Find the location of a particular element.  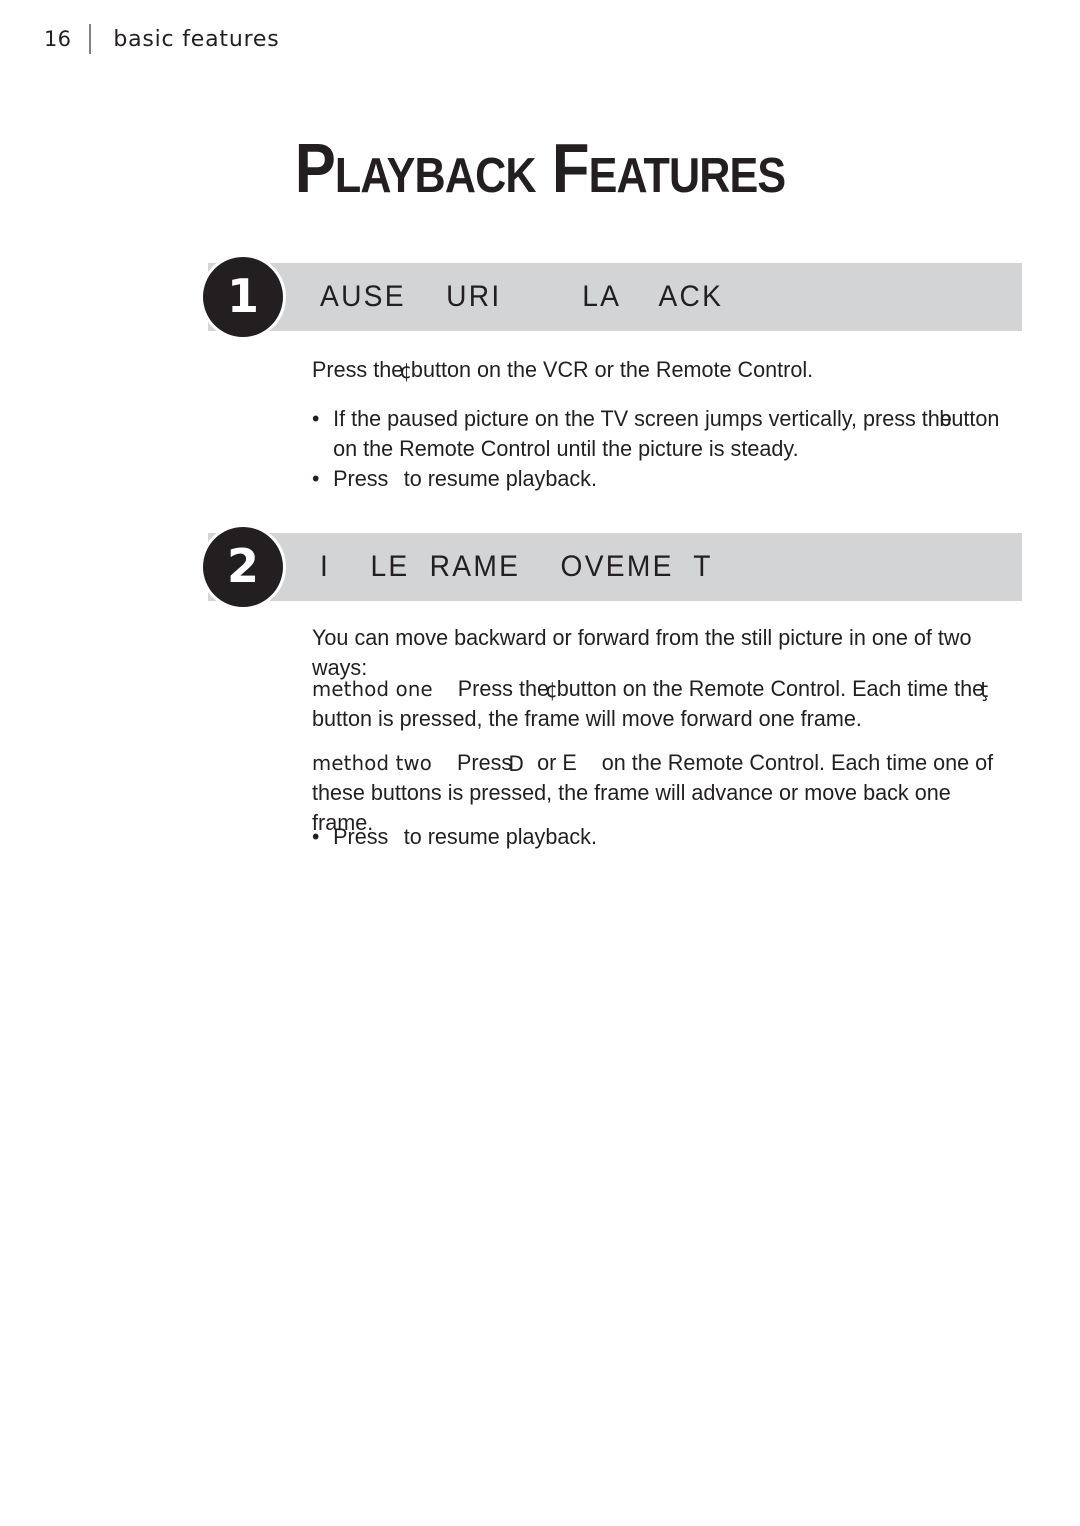

section-header-bar-1: 1 AUSE URI LA ACK is located at coordinates (612, 297).